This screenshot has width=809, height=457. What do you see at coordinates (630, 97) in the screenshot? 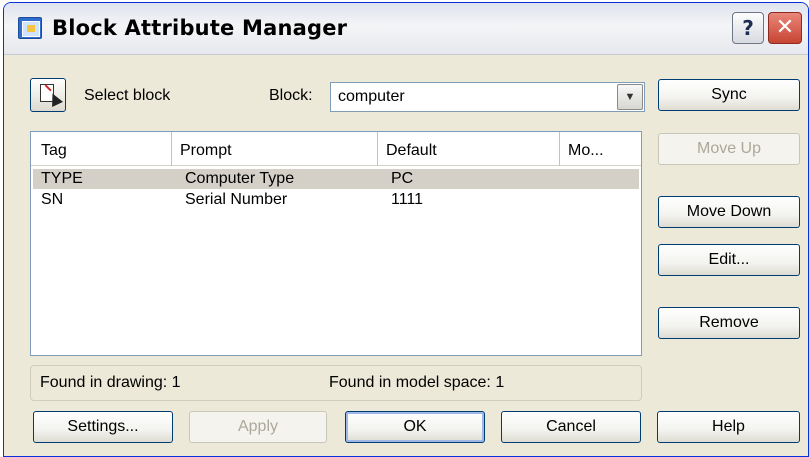
I see `chevron-down-icon: ▼` at bounding box center [630, 97].